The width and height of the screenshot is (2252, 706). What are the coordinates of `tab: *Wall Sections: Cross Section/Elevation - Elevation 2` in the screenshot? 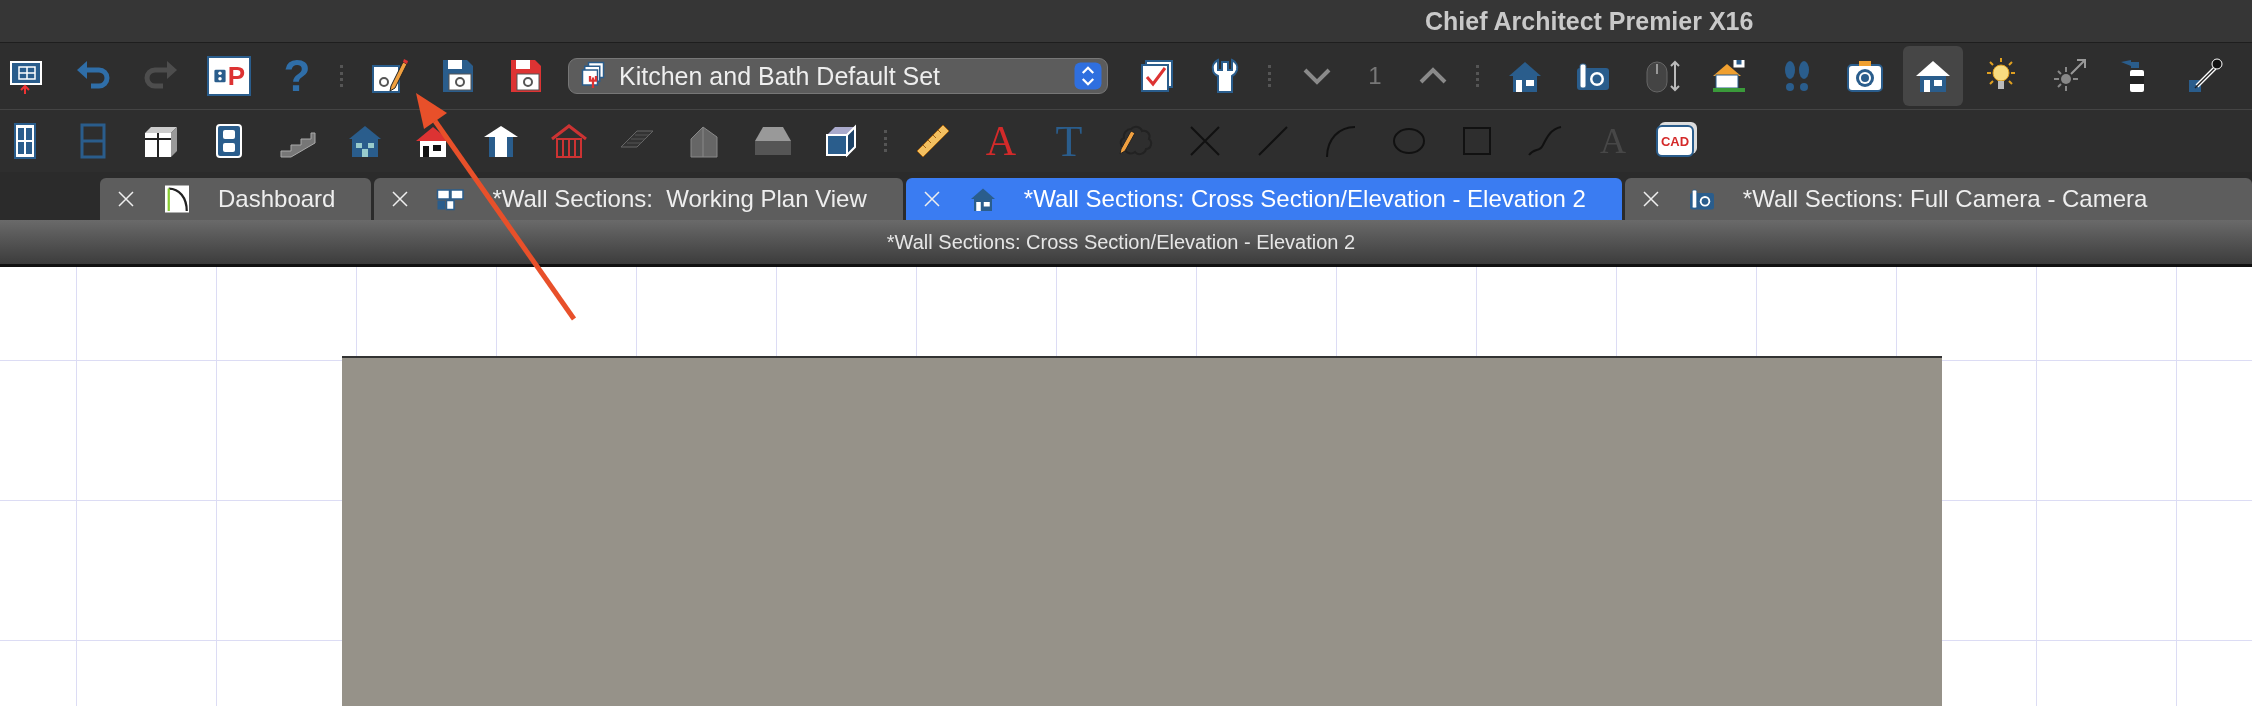 It's located at (1263, 199).